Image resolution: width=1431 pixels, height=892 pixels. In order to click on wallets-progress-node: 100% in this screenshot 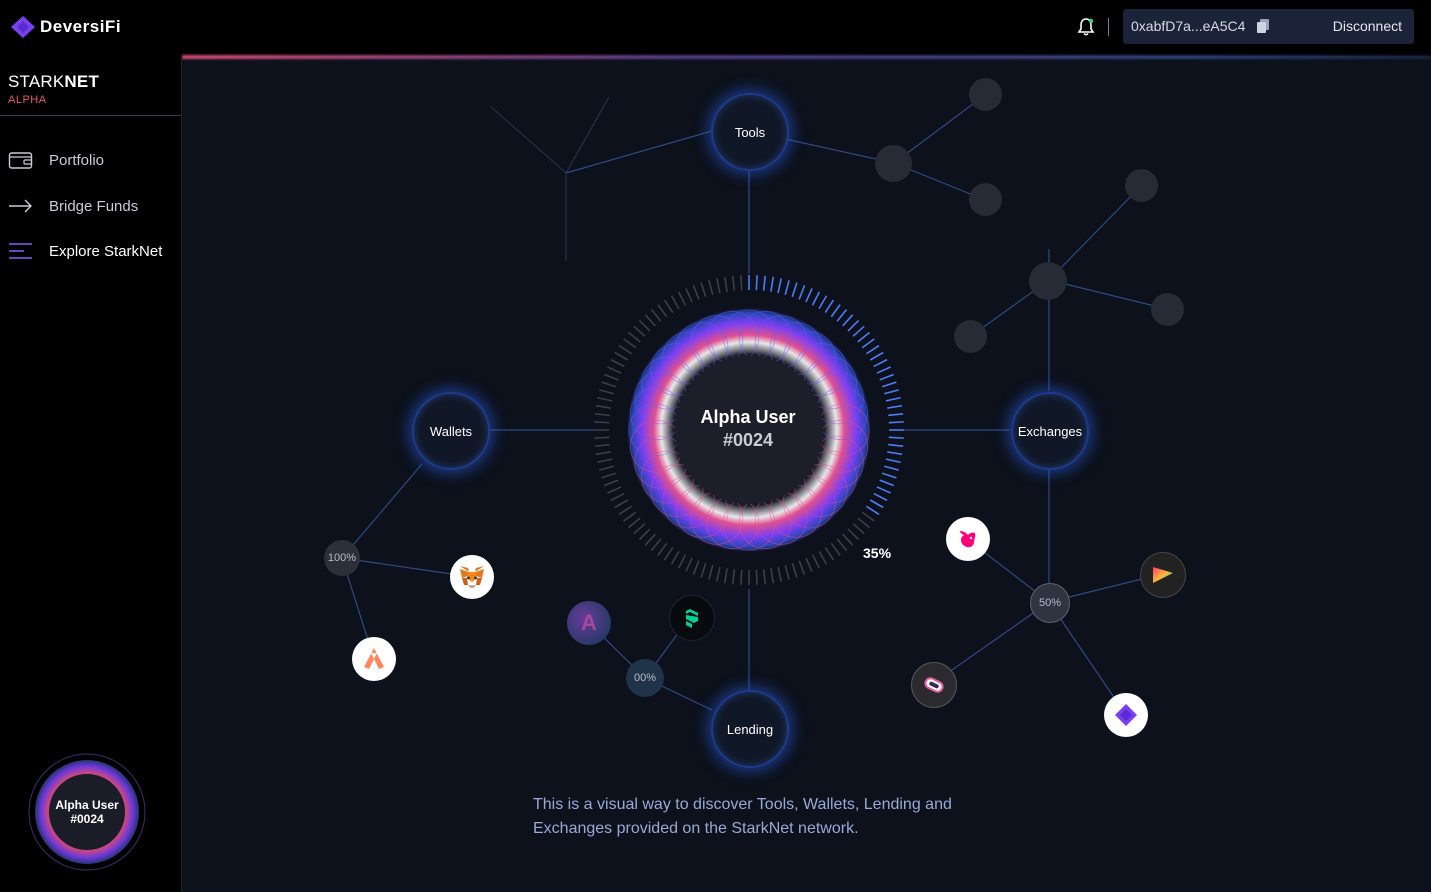, I will do `click(342, 558)`.